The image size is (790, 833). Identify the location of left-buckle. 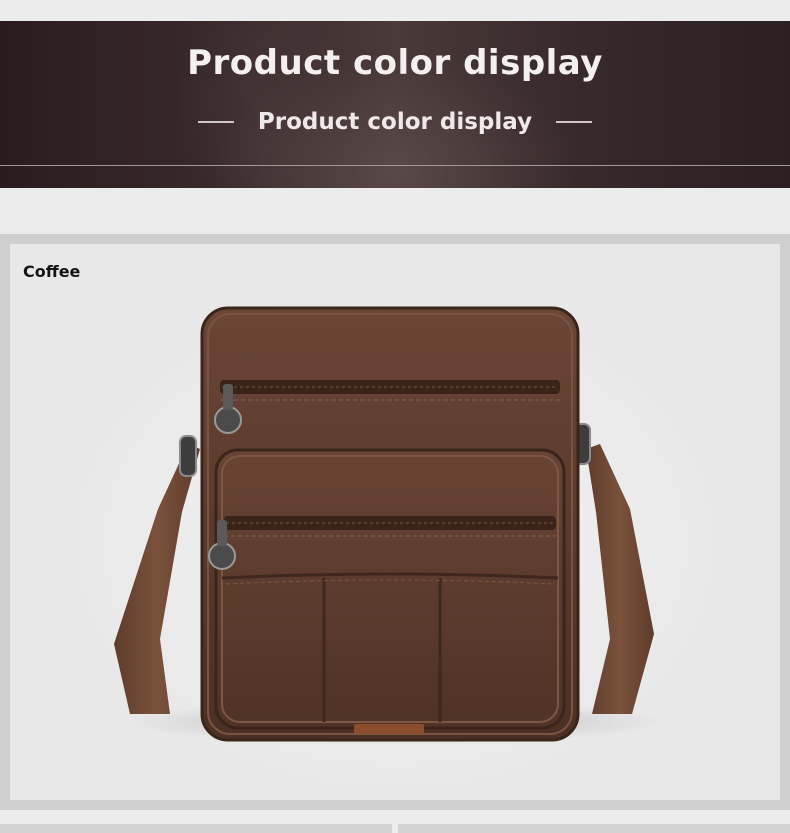
(188, 456).